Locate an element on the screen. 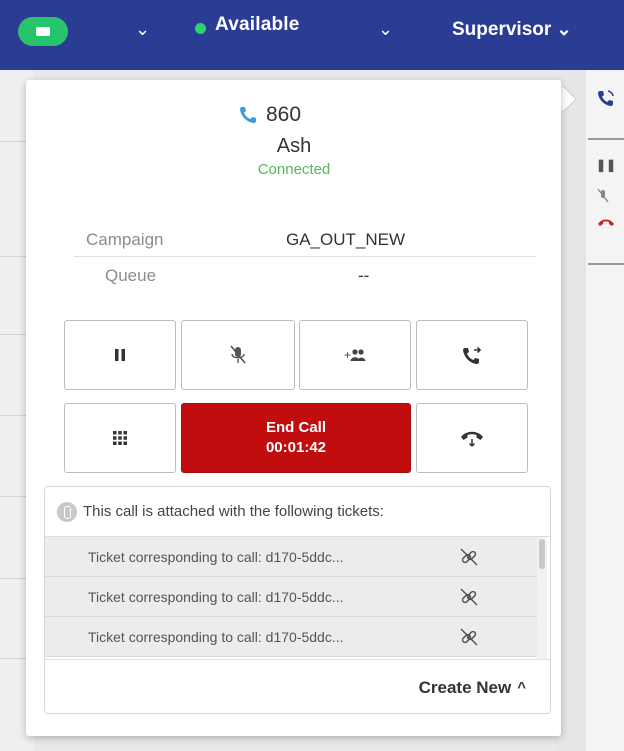 The width and height of the screenshot is (624, 751). hold-phone-button is located at coordinates (472, 438).